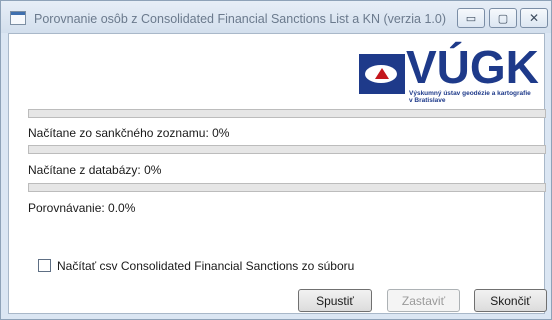 Image resolution: width=552 pixels, height=320 pixels. What do you see at coordinates (287, 149) in the screenshot?
I see `database-progress-bar` at bounding box center [287, 149].